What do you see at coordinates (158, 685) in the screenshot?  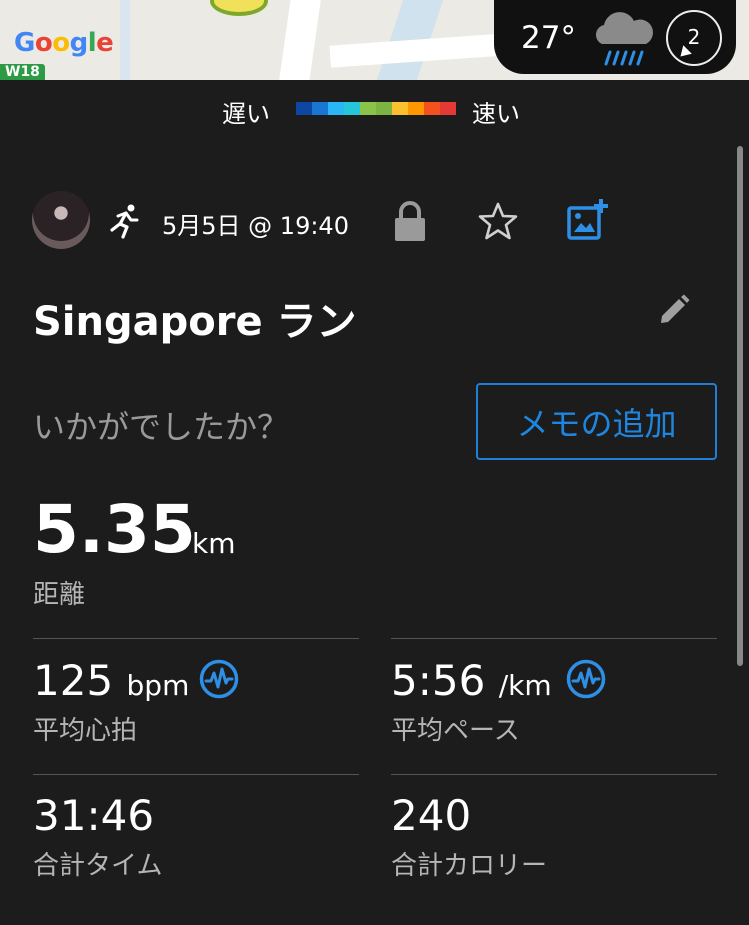 I see `avg-heart-rate-unit: bpm` at bounding box center [158, 685].